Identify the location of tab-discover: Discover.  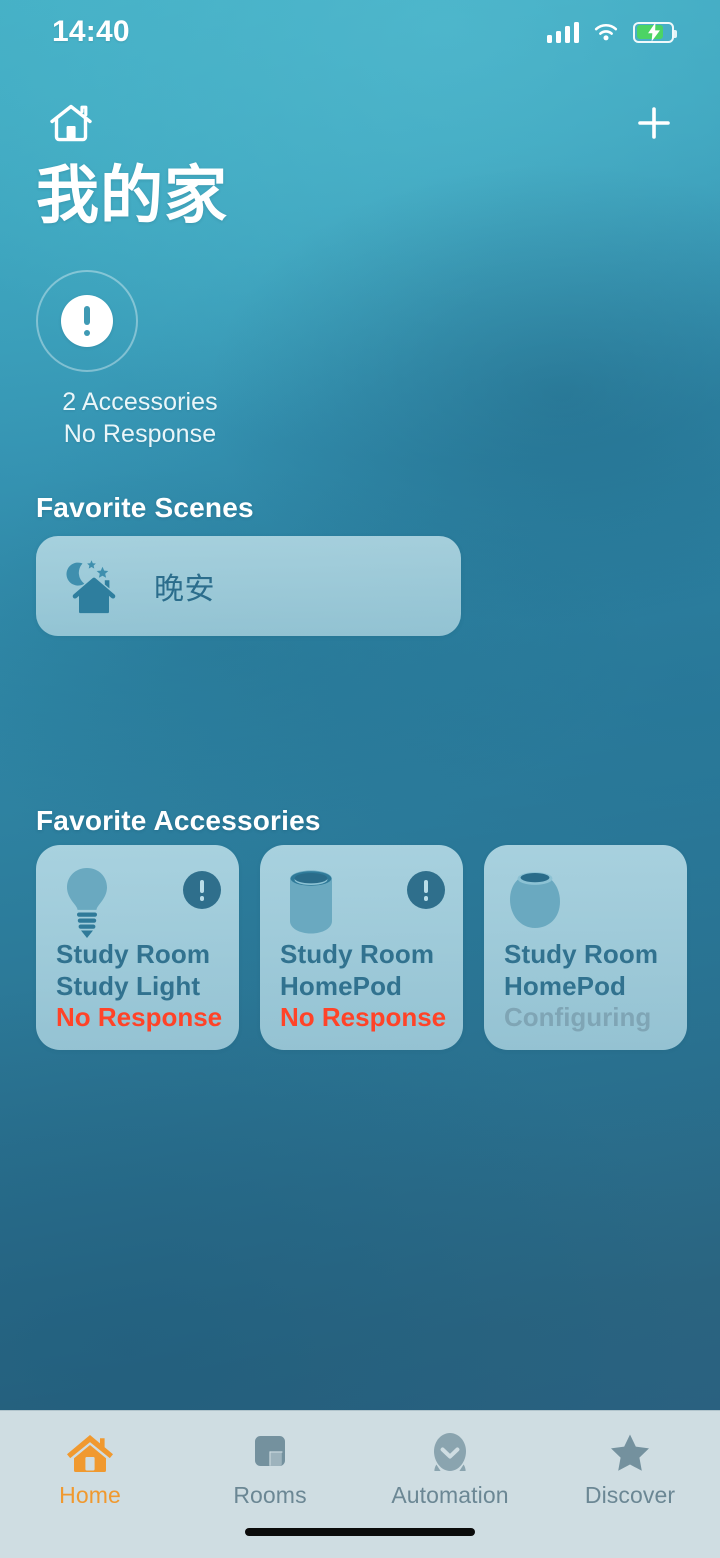
(630, 1484).